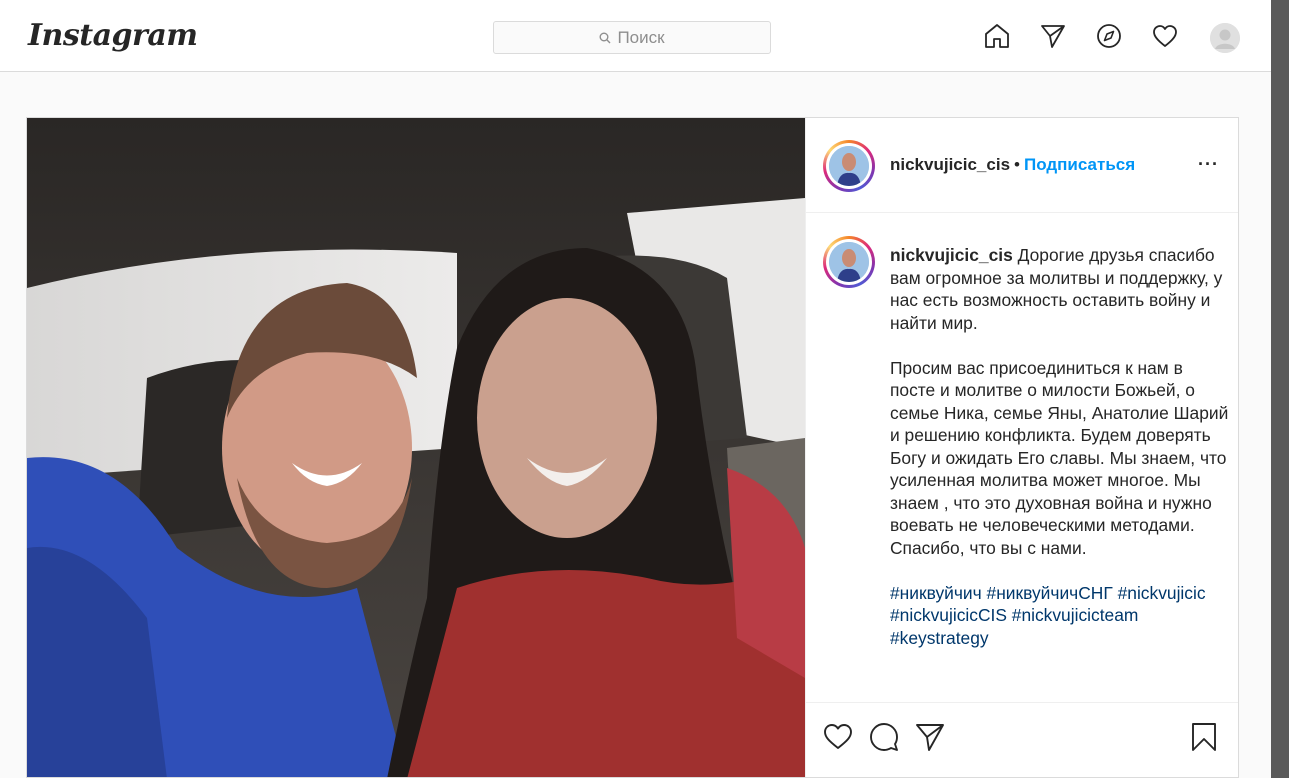 This screenshot has width=1289, height=778. I want to click on save-icon, so click(1204, 737).